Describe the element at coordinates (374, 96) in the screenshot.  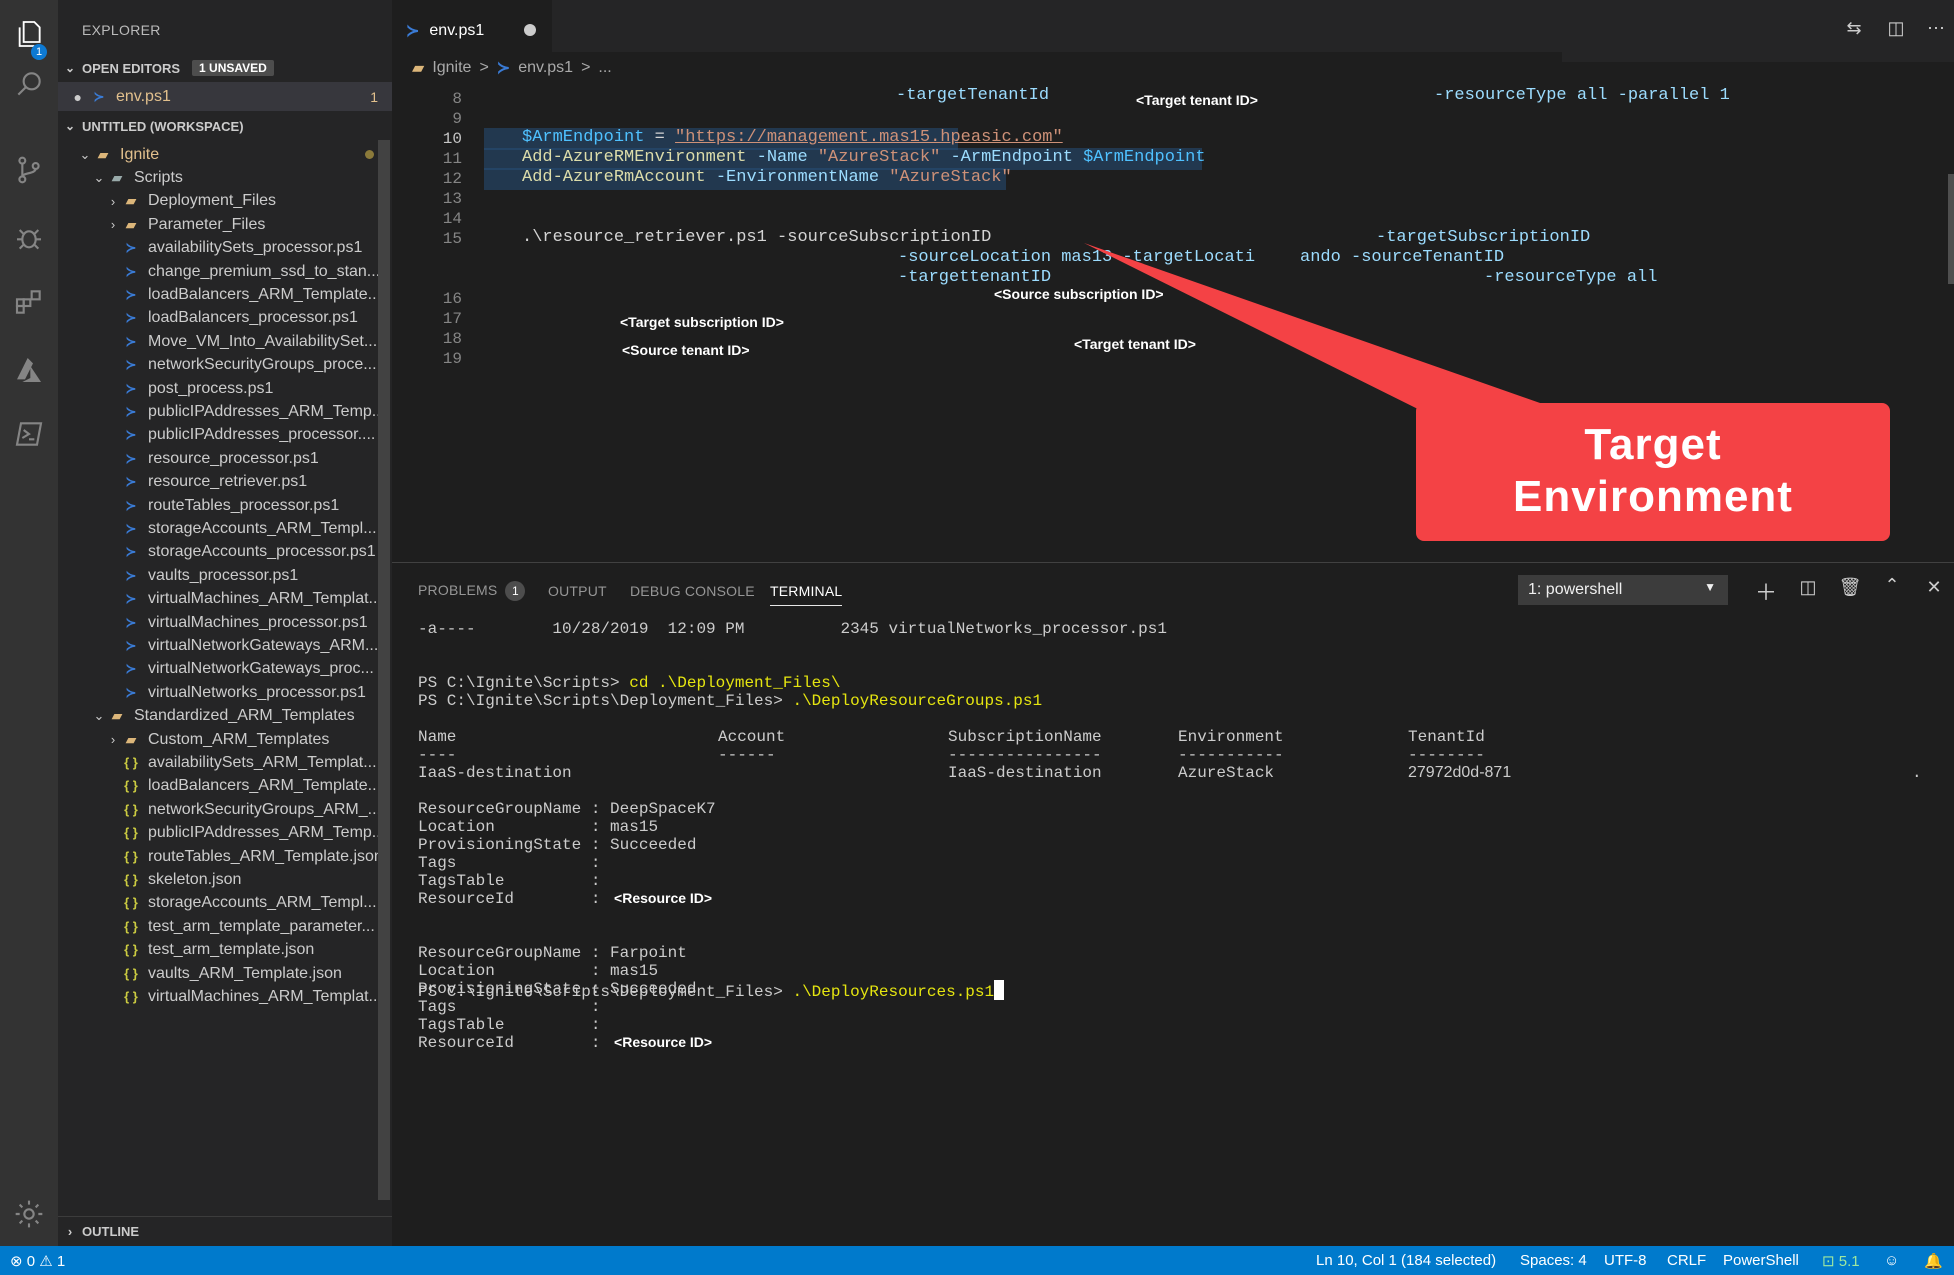
I see `problem-count: 1` at that location.